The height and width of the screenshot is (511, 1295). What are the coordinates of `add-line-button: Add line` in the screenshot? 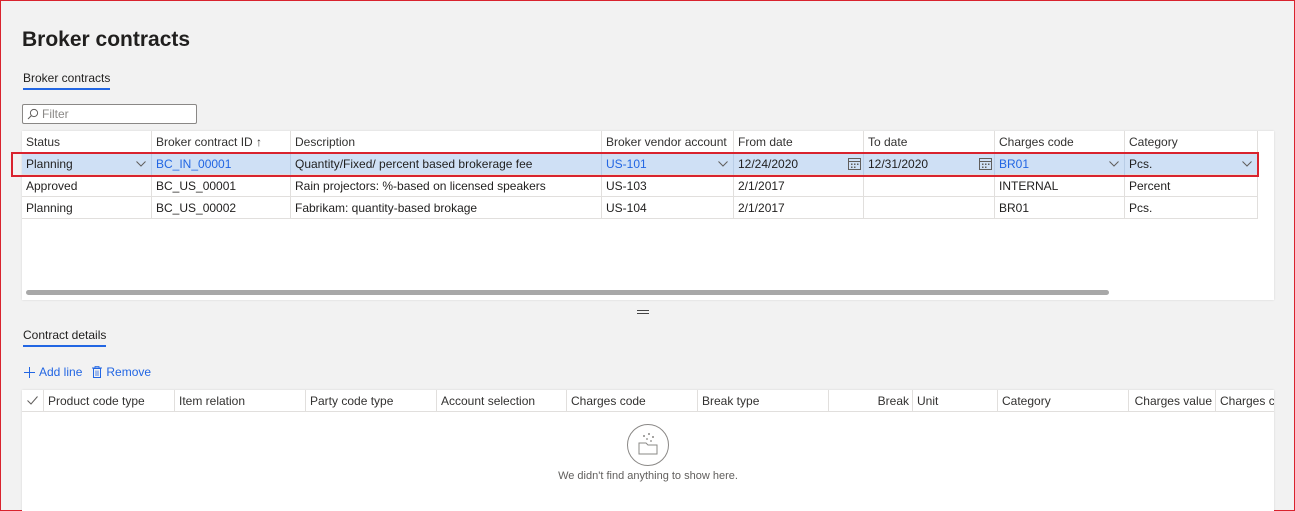 It's located at (53, 372).